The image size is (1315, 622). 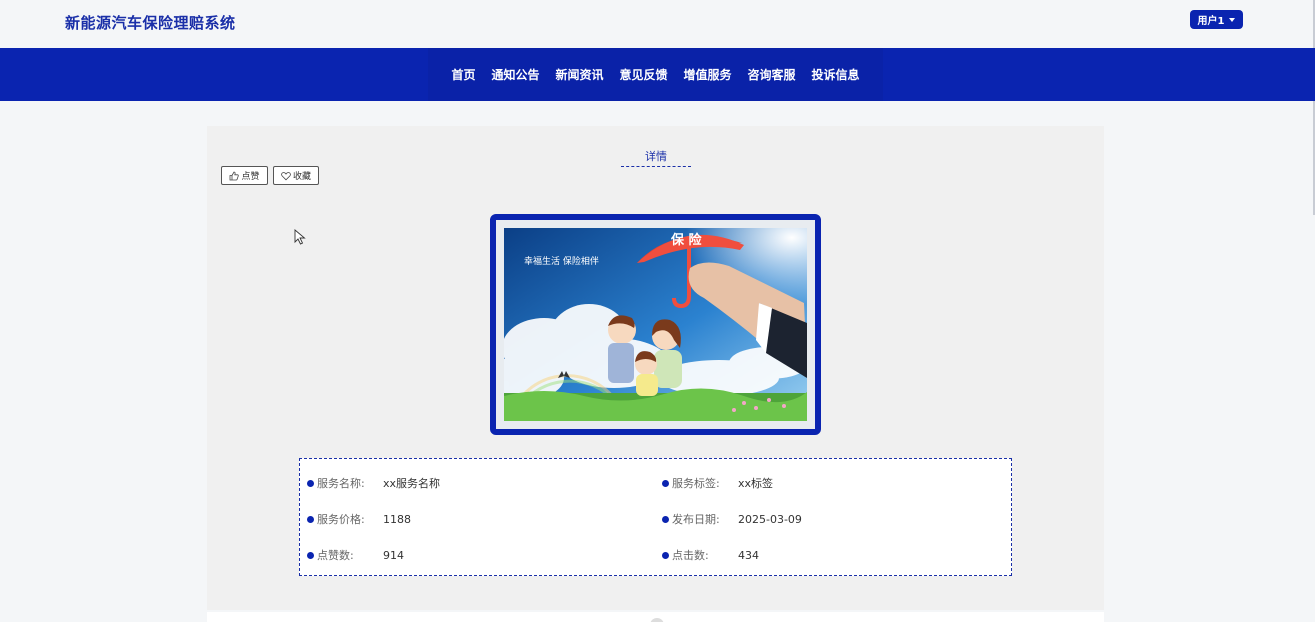 What do you see at coordinates (341, 519) in the screenshot?
I see `service-price-label: 服务价格:` at bounding box center [341, 519].